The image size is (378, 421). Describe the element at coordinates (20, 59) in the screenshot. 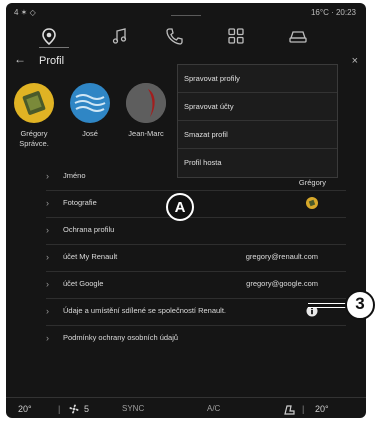

I see `back-button: ←` at that location.